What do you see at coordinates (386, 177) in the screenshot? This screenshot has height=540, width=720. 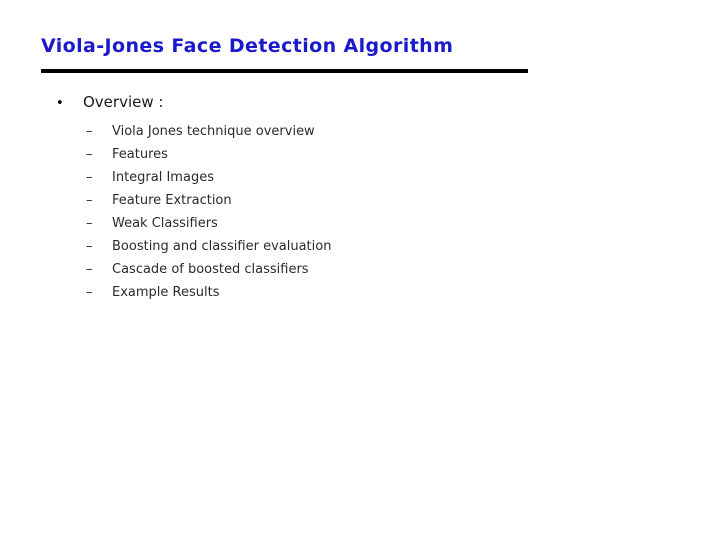 I see `list-item: – Integral Images` at bounding box center [386, 177].